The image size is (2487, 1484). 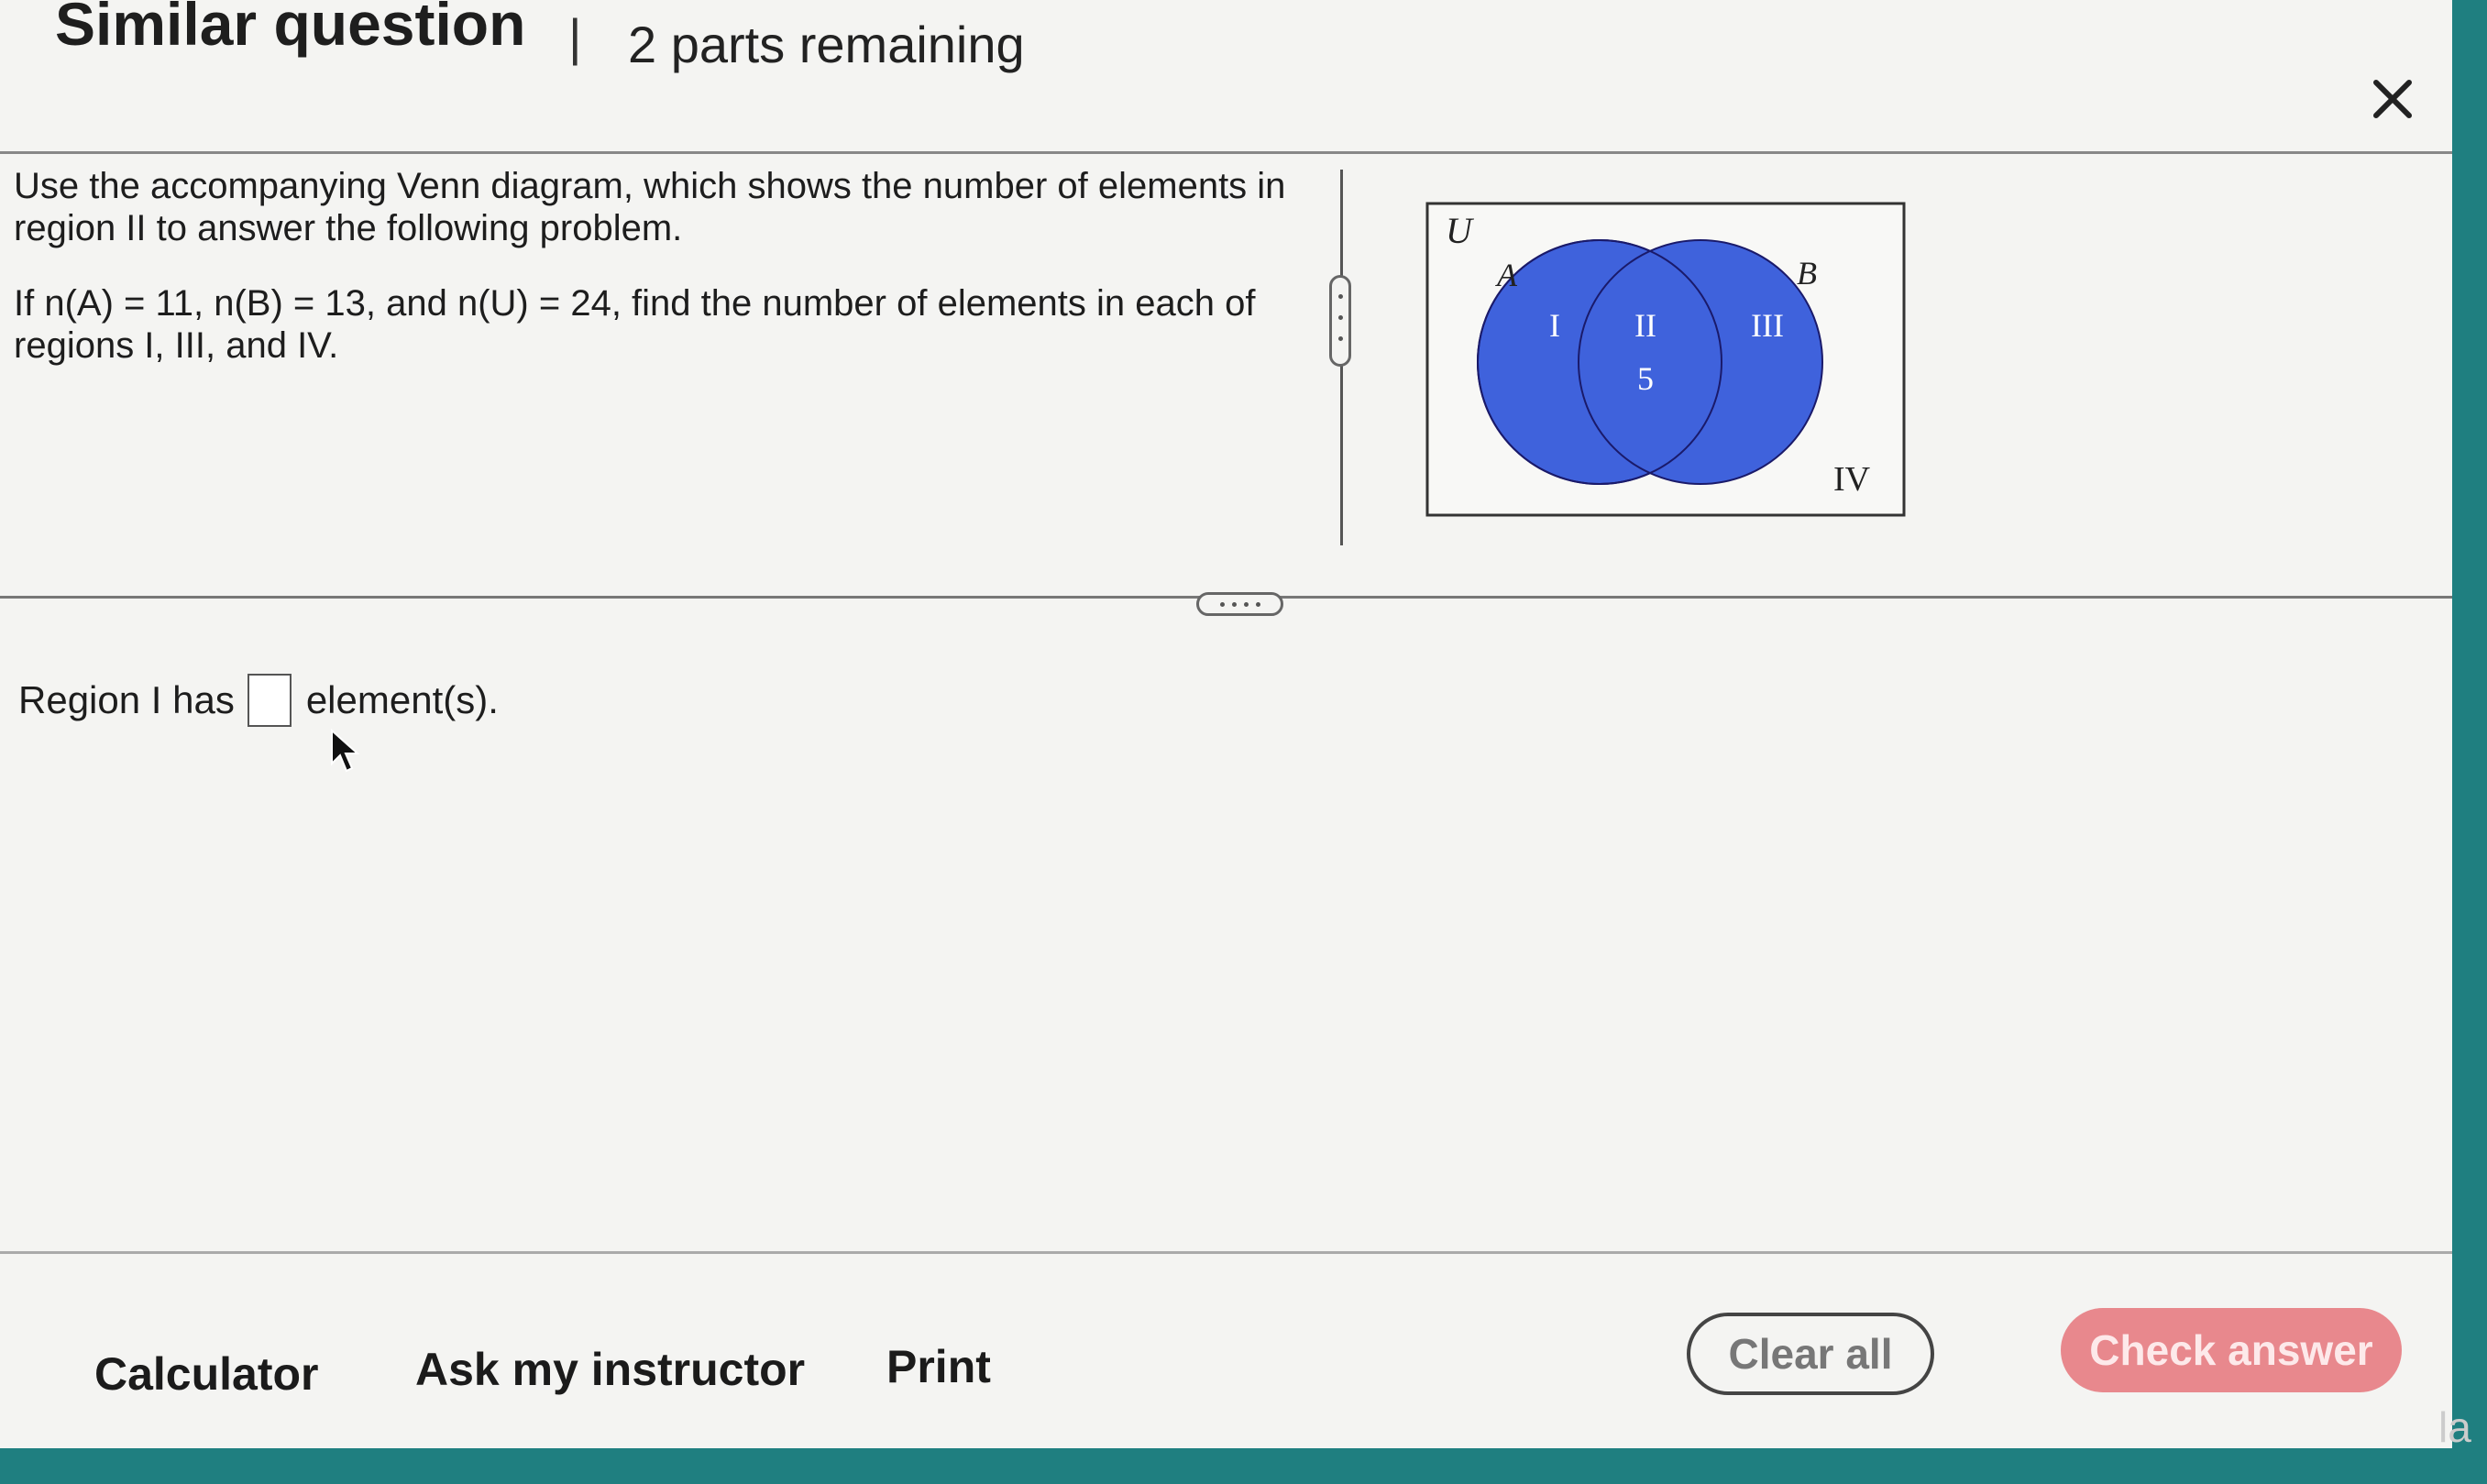 I want to click on parts-remaining: 2 parts remaining, so click(x=826, y=44).